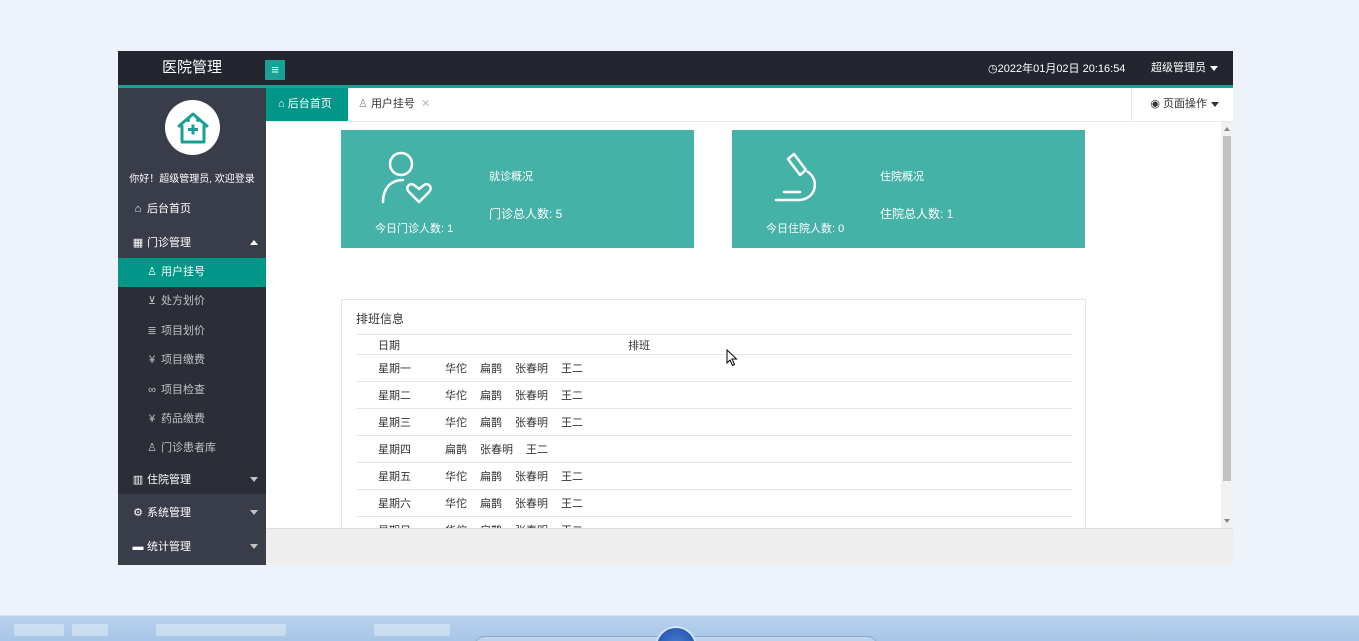 The height and width of the screenshot is (641, 1359). What do you see at coordinates (749, 546) in the screenshot?
I see `footer-bar` at bounding box center [749, 546].